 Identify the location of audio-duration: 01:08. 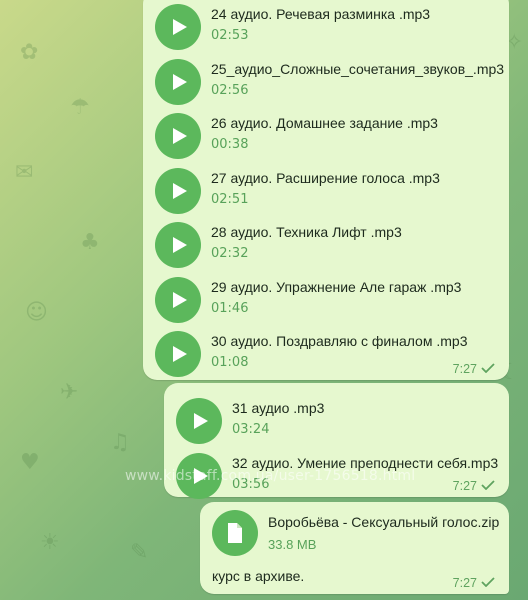
(230, 362).